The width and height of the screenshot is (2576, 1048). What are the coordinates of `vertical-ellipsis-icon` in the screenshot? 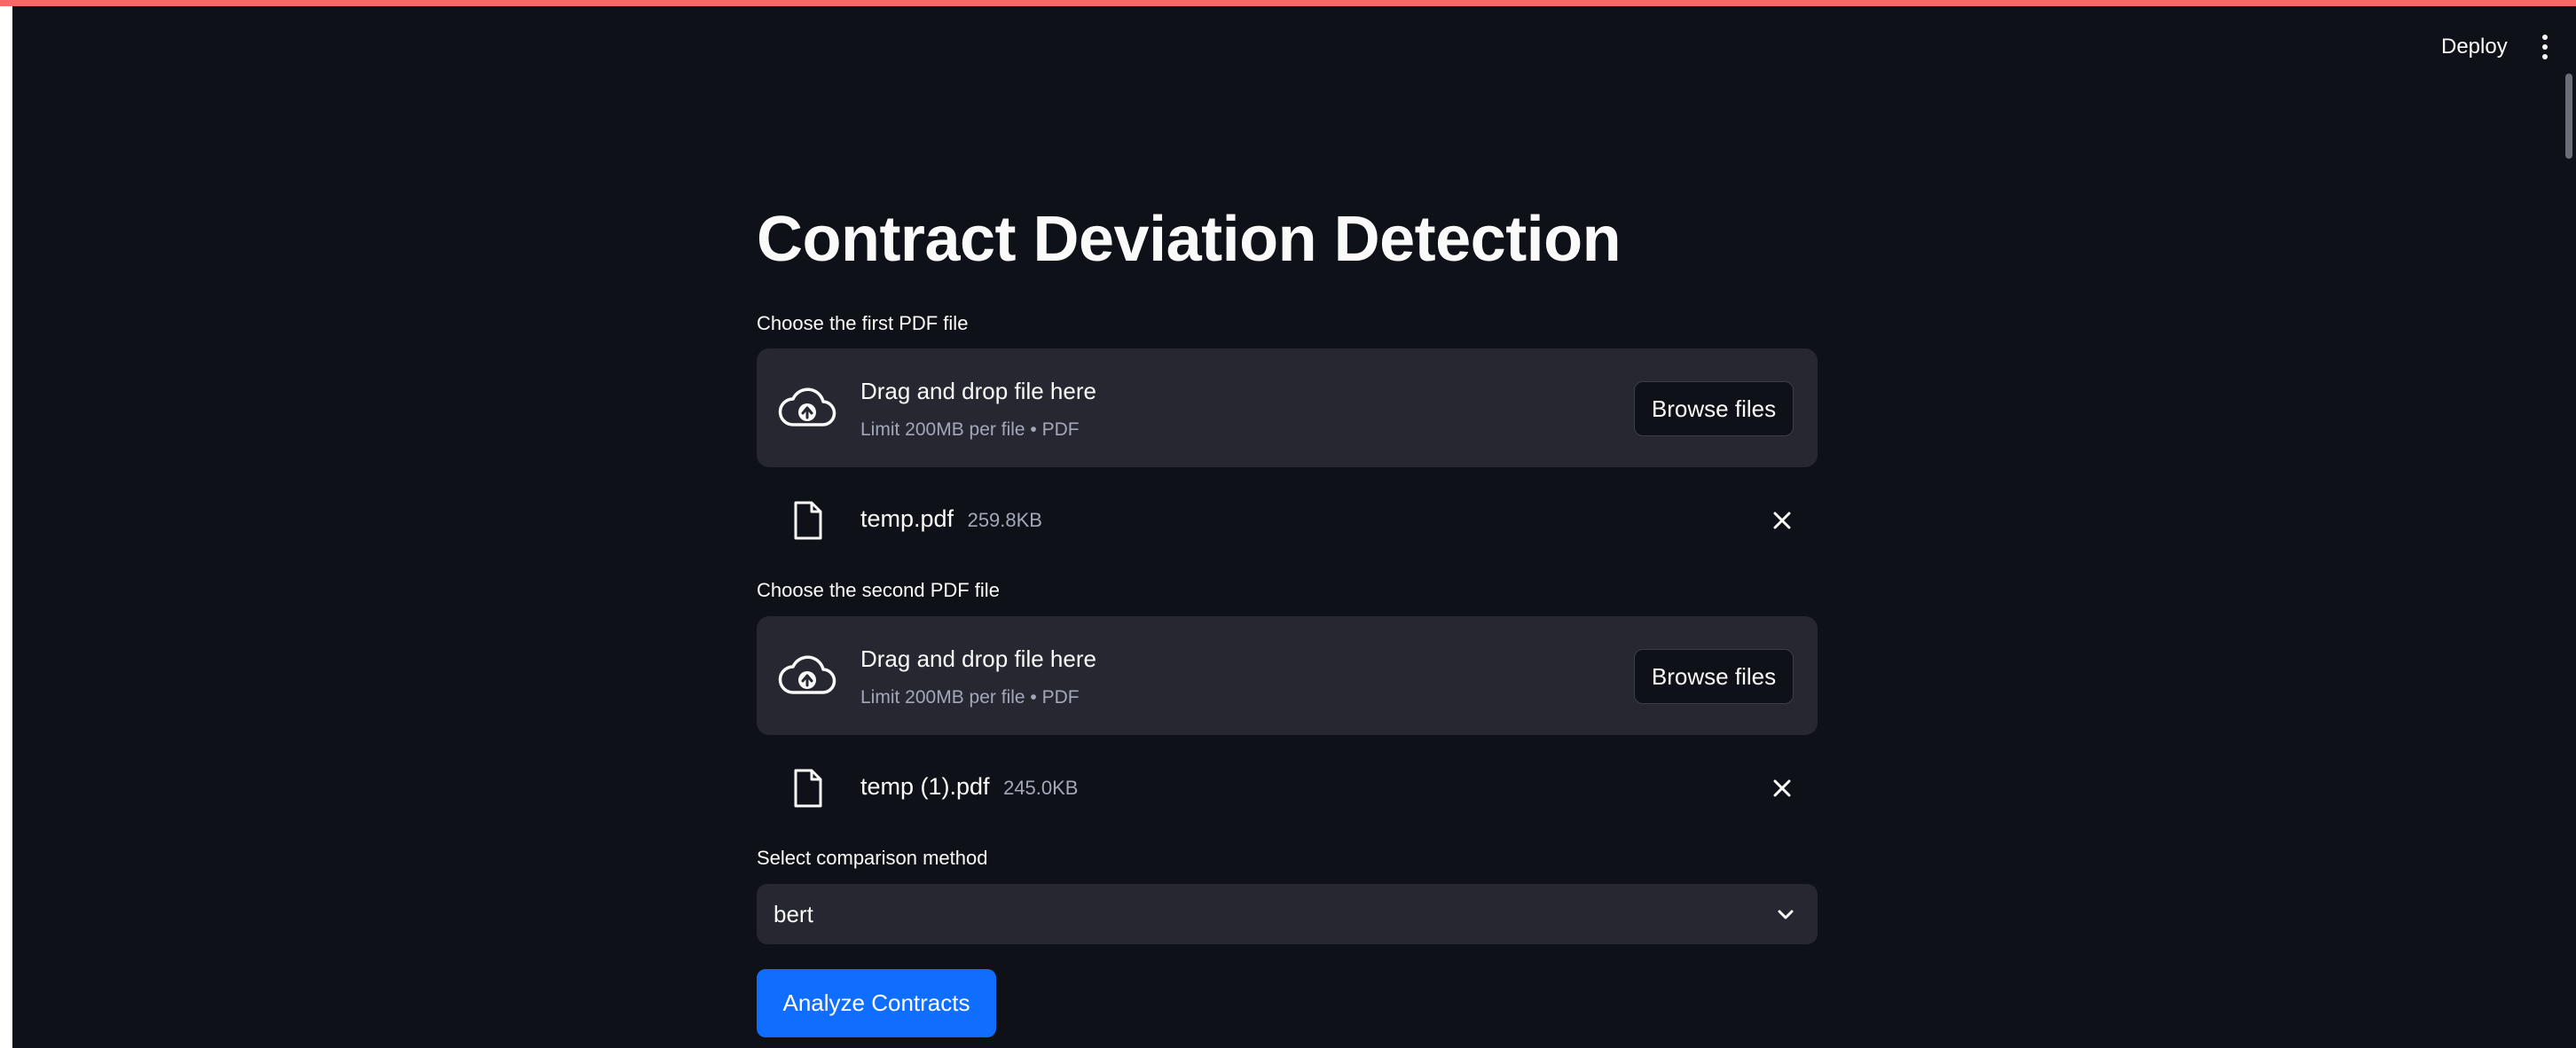 It's located at (2545, 46).